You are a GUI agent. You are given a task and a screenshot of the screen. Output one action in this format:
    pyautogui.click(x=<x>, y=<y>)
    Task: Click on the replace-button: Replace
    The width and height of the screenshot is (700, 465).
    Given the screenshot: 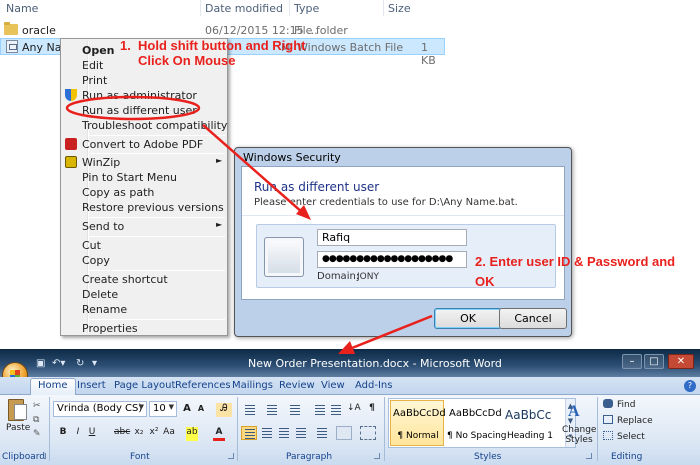 What is the action you would take?
    pyautogui.click(x=628, y=420)
    